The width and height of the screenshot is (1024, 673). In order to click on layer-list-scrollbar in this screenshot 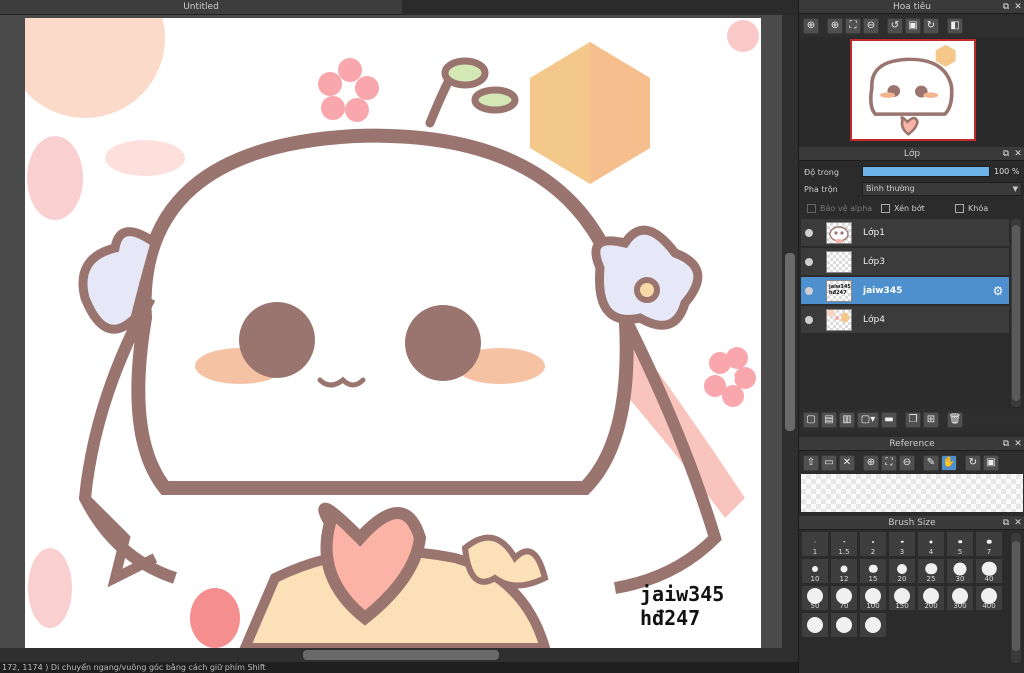, I will do `click(1016, 313)`.